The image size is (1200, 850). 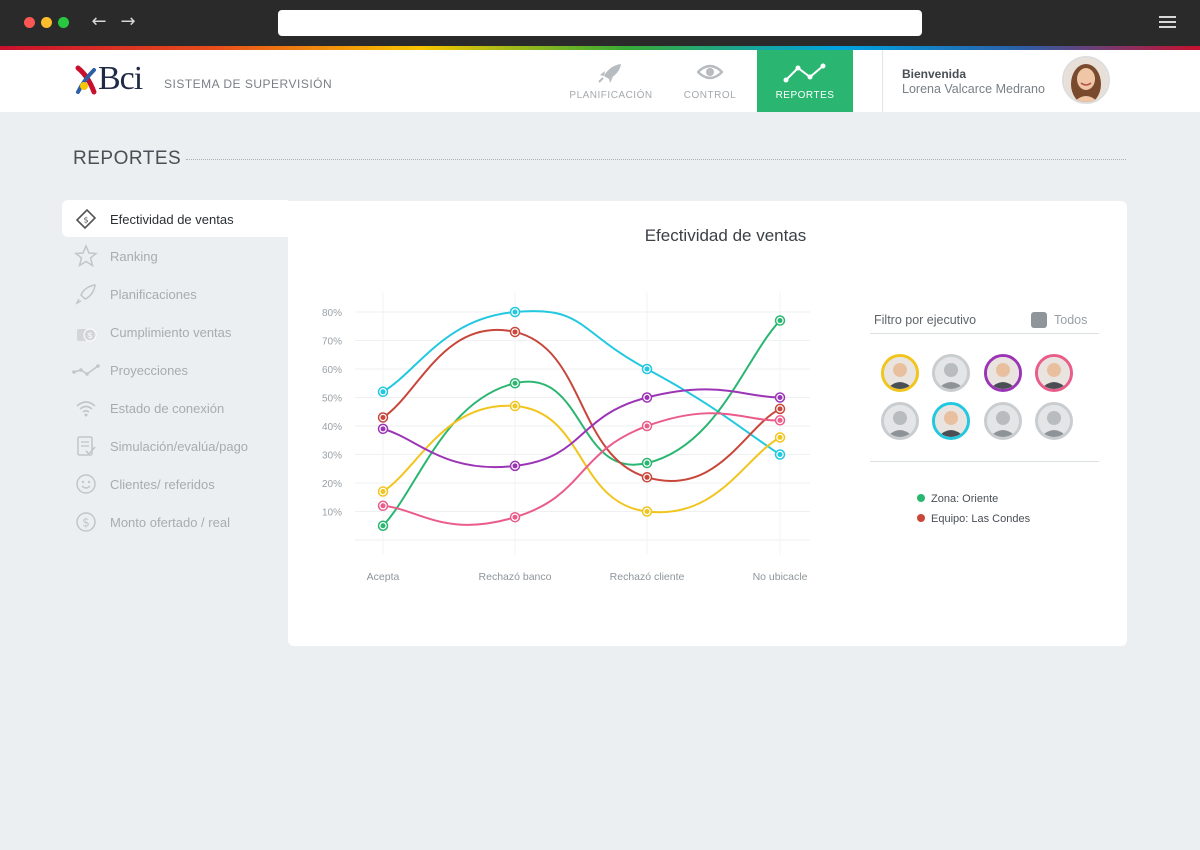 I want to click on maximize-window-button, so click(x=63, y=22).